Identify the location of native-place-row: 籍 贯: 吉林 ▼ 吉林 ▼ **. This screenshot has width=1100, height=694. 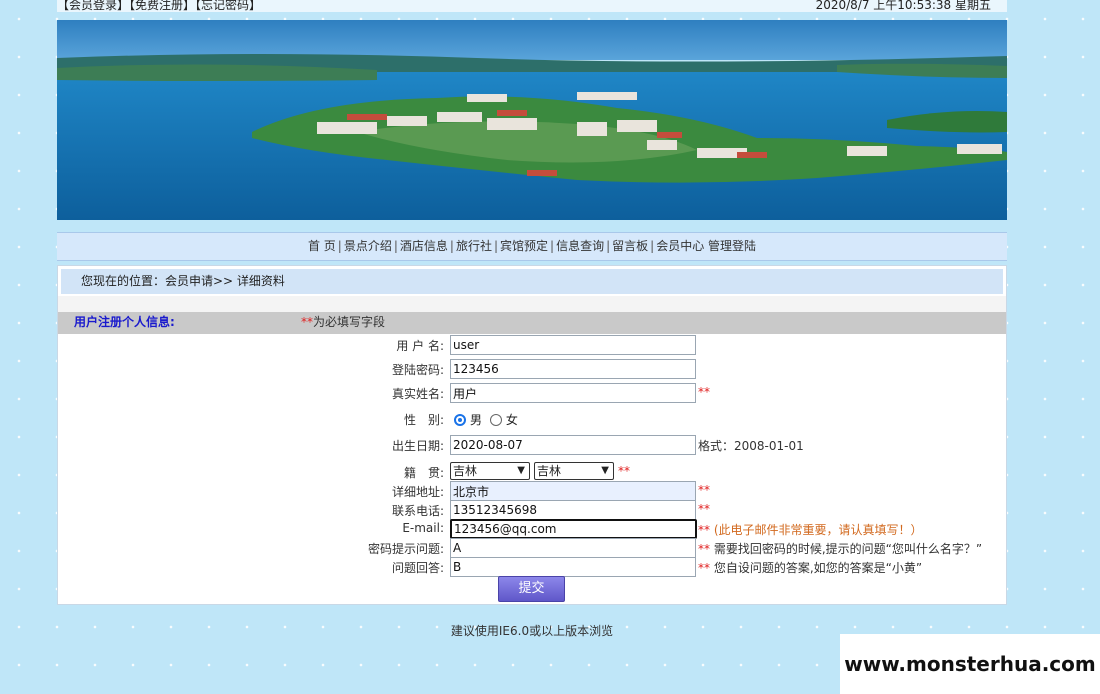
(516, 471).